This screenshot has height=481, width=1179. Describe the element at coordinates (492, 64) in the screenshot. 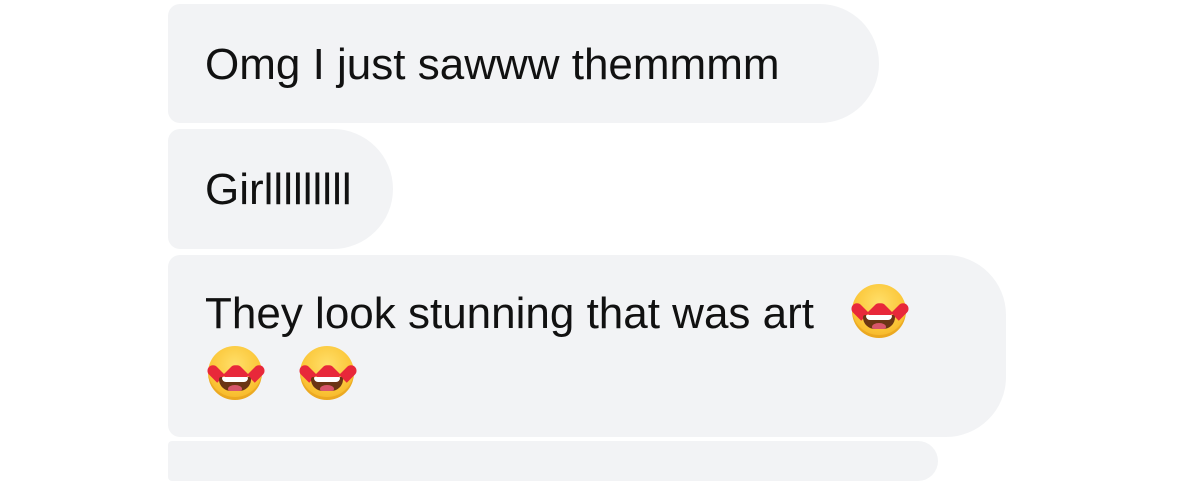

I see `message-text: Omg I just sawww themmmm` at that location.